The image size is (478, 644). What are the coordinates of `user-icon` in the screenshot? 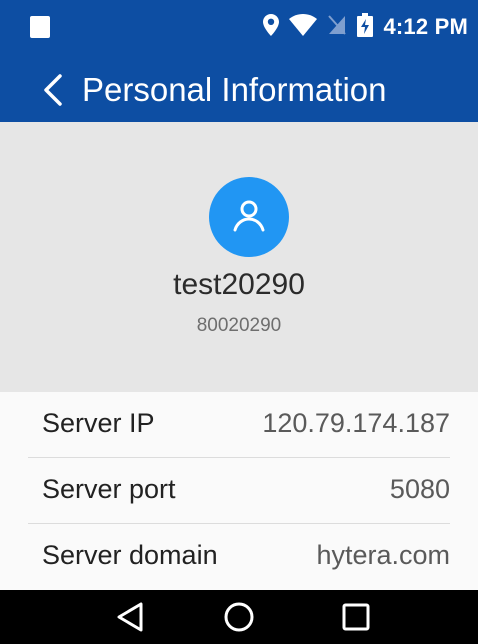 It's located at (249, 216).